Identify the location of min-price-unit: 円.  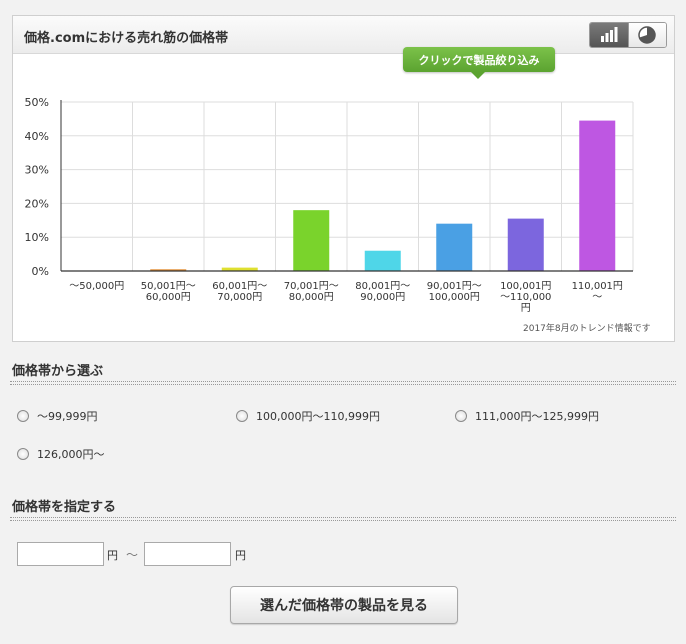
(112, 555).